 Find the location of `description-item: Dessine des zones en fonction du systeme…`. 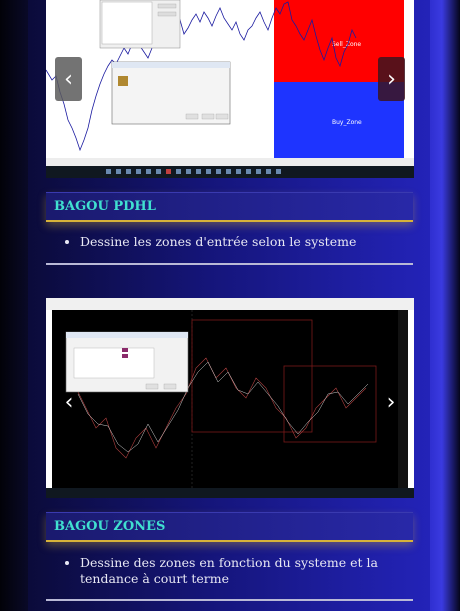

description-item: Dessine des zones en fonction du systeme… is located at coordinates (242, 571).